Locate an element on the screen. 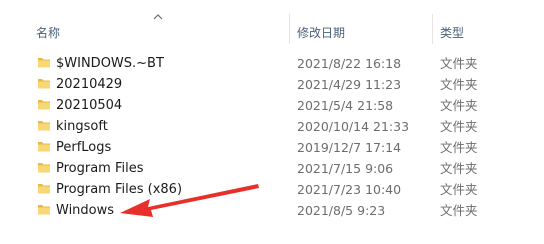  file-modified-date: 2021/8/5 9:23 is located at coordinates (341, 210).